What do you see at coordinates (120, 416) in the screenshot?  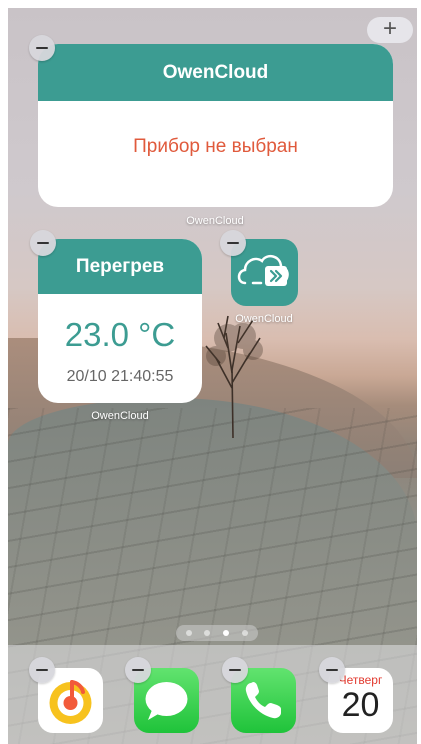 I see `widget-small-caption: OwenCloud` at bounding box center [120, 416].